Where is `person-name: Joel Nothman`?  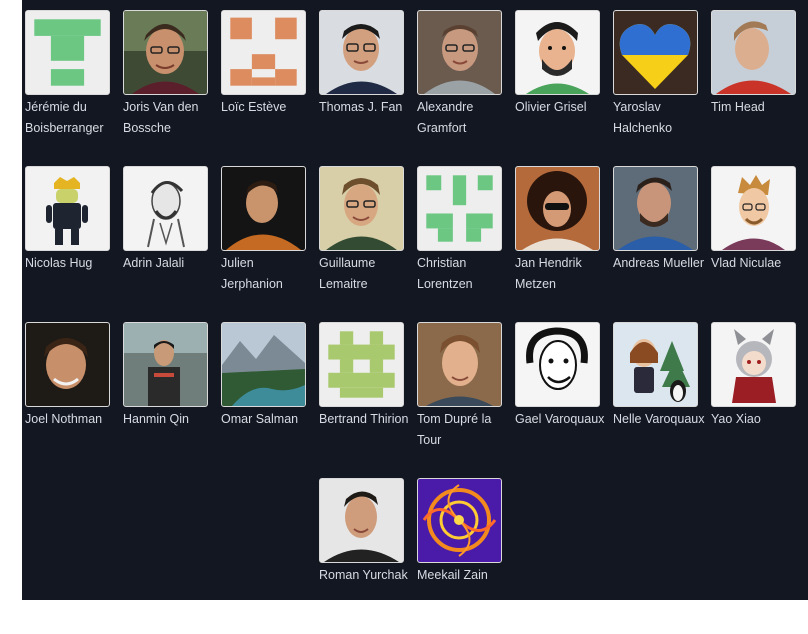
person-name: Joel Nothman is located at coordinates (73, 419).